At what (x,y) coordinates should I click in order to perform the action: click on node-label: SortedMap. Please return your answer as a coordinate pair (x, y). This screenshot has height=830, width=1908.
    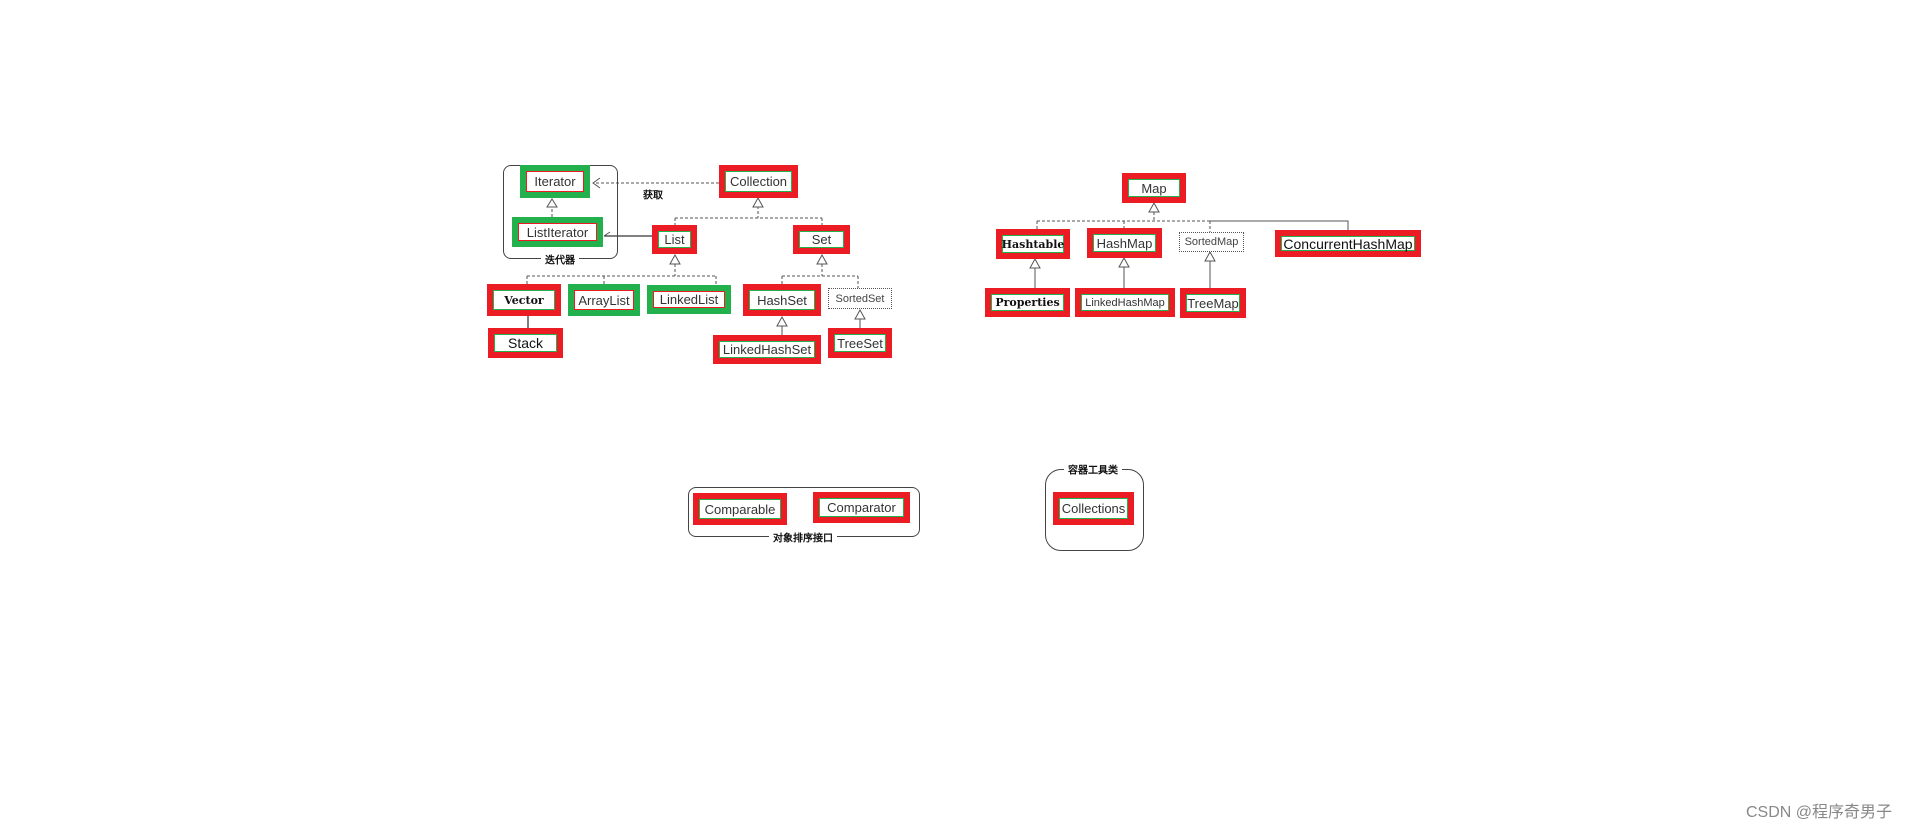
    Looking at the image, I should click on (1211, 242).